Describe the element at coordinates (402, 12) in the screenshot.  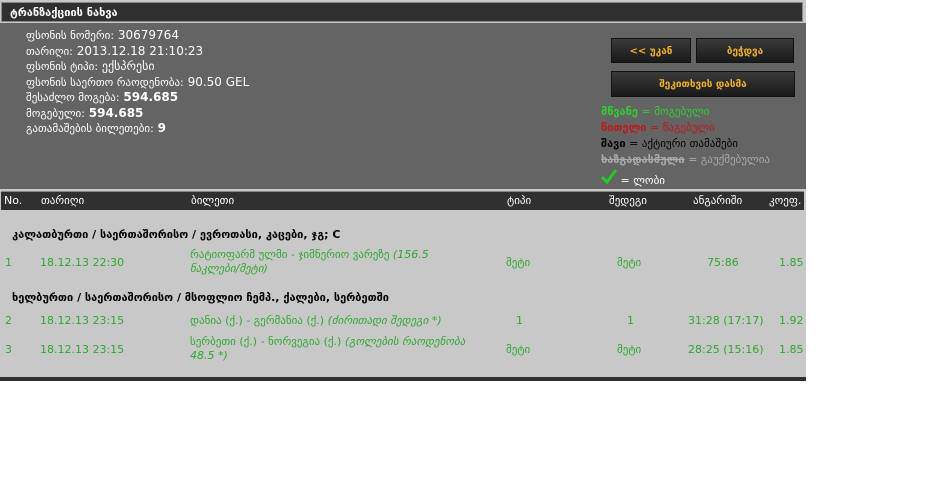
I see `panel-title: ტრანზაქციის ნახვა` at that location.